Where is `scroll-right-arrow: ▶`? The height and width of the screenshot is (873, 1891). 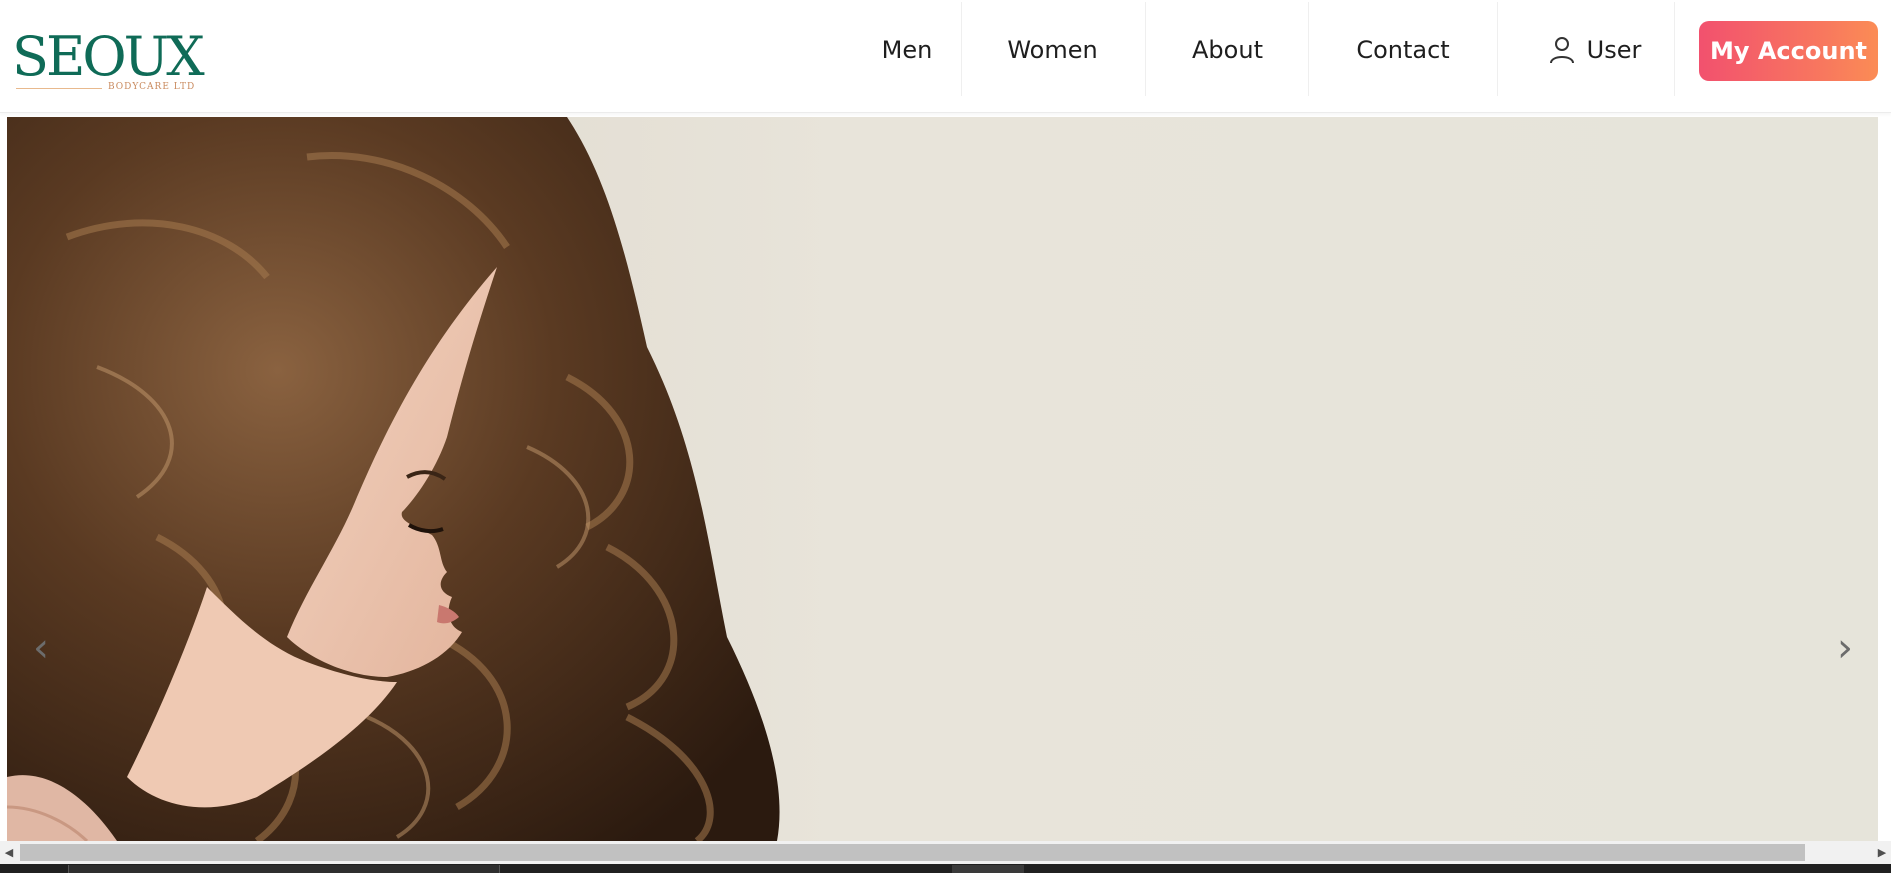
scroll-right-arrow: ▶ is located at coordinates (1882, 852).